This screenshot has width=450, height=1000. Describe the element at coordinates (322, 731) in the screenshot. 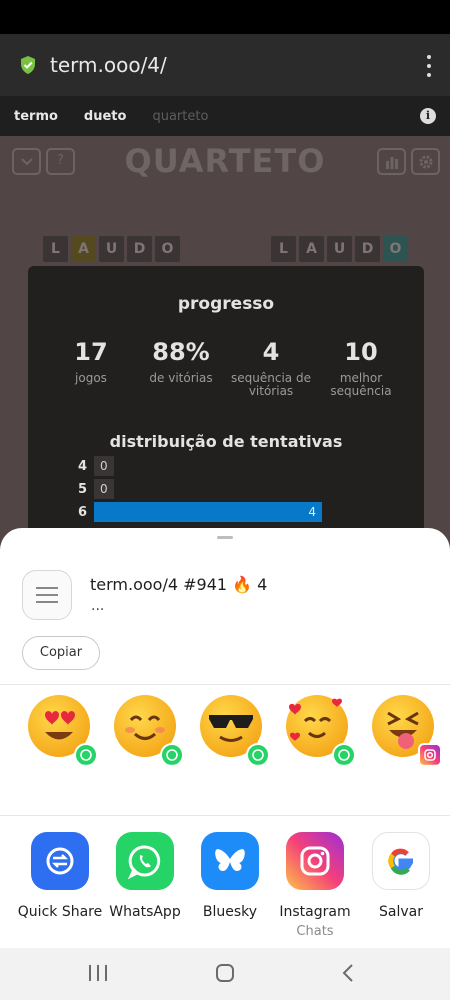

I see `contact-smiling-hearts` at that location.